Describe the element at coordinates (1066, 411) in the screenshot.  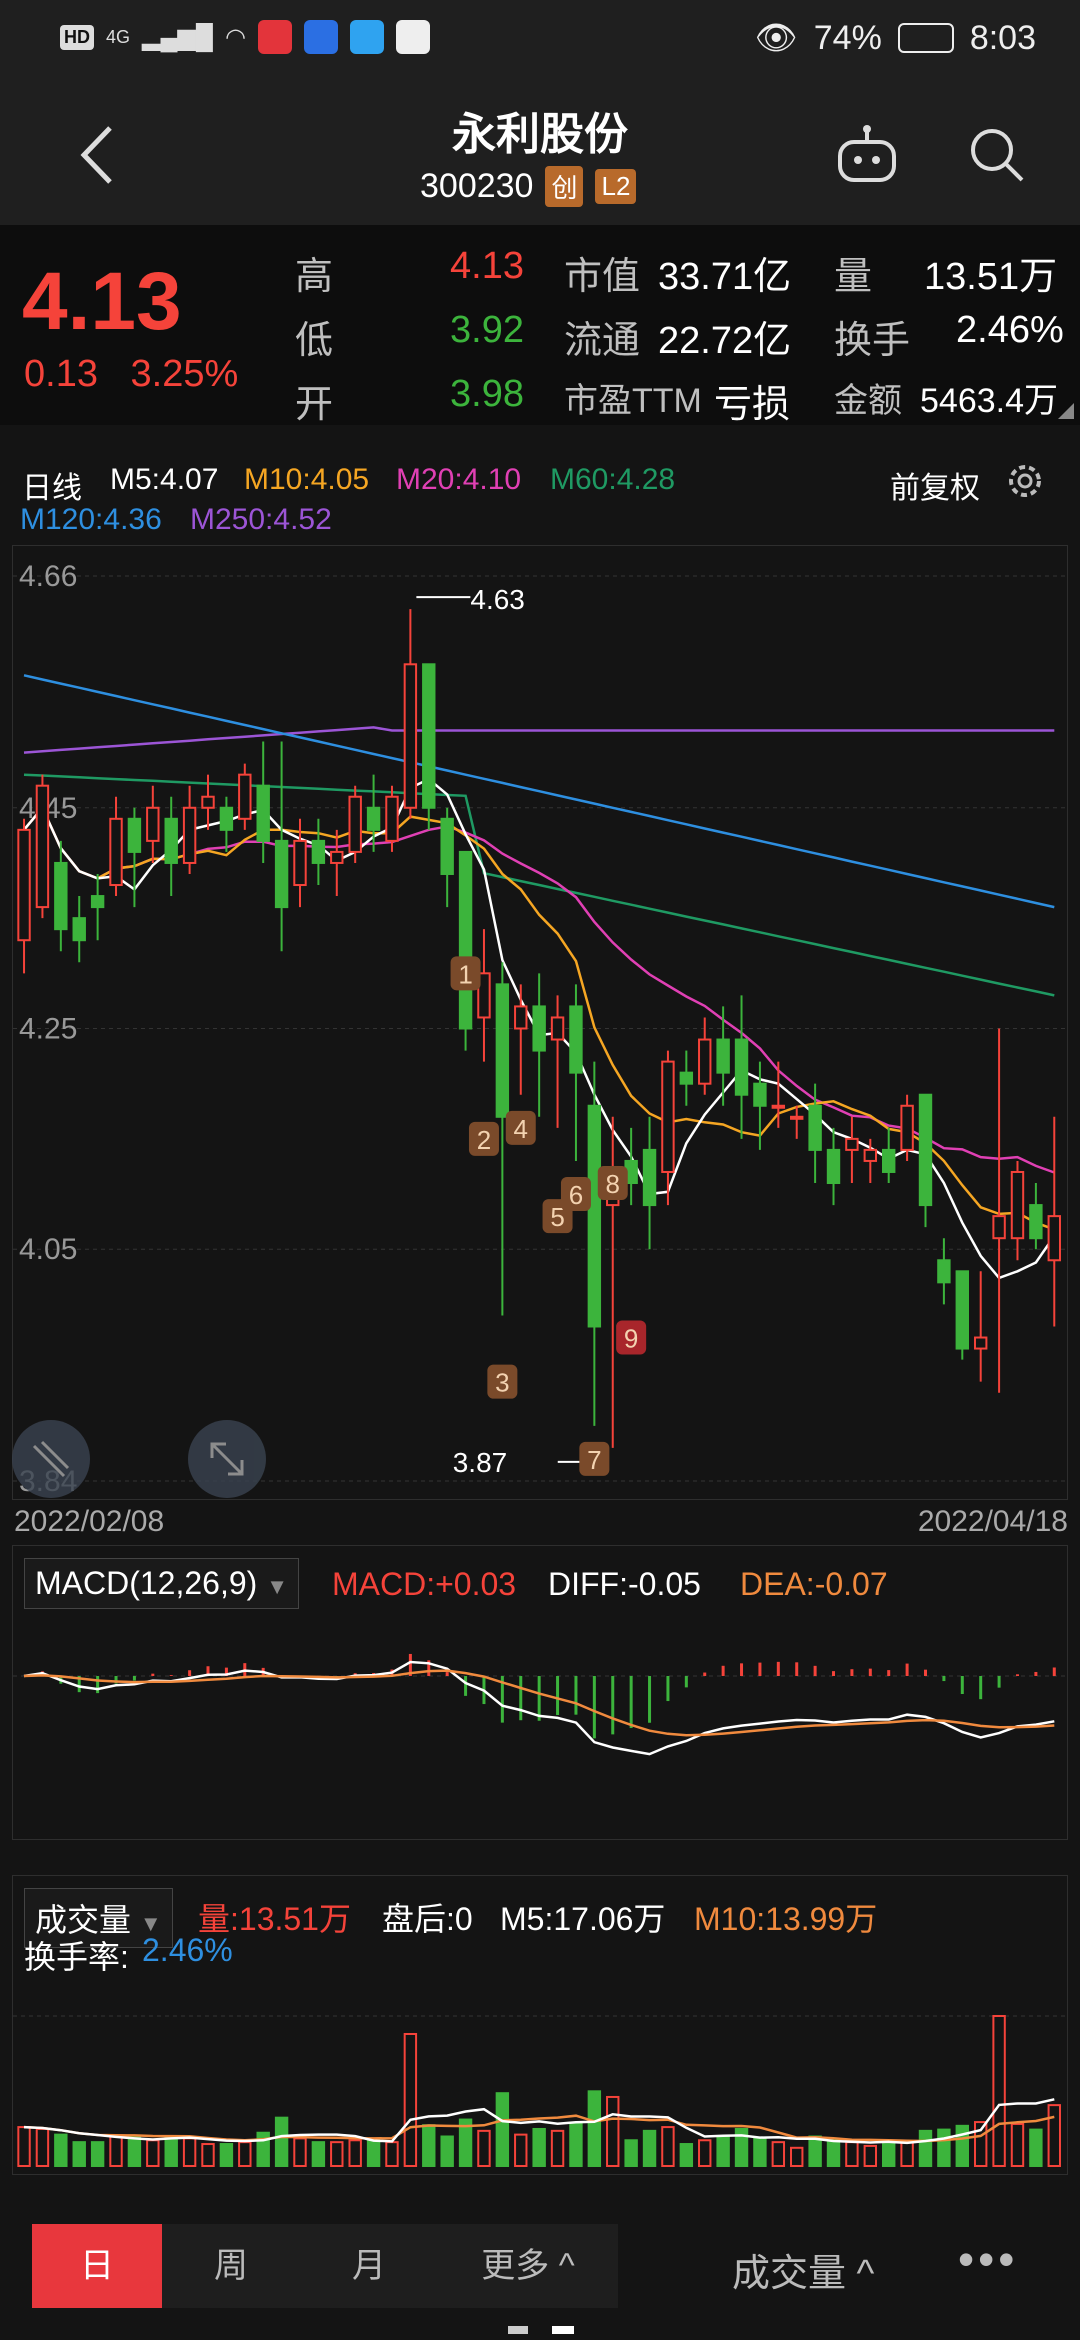
I see `expand-corner-icon` at that location.